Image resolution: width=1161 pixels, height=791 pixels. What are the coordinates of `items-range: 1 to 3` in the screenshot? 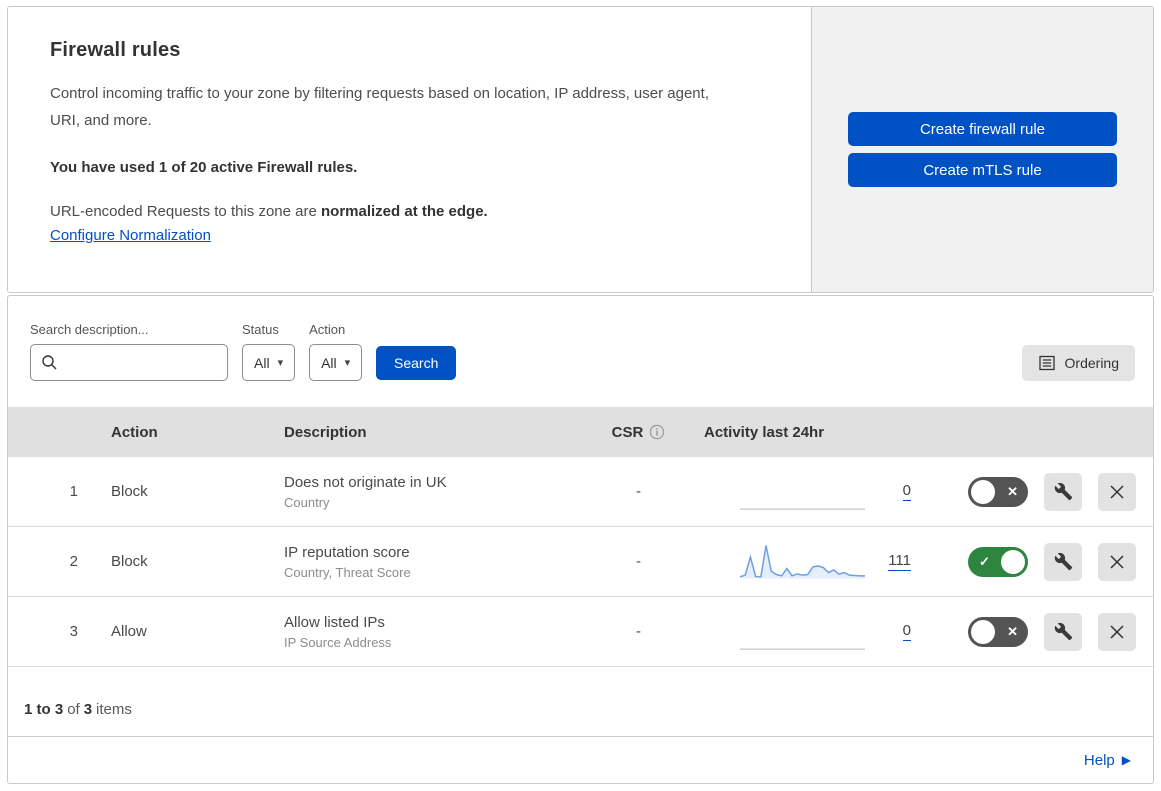 It's located at (44, 709).